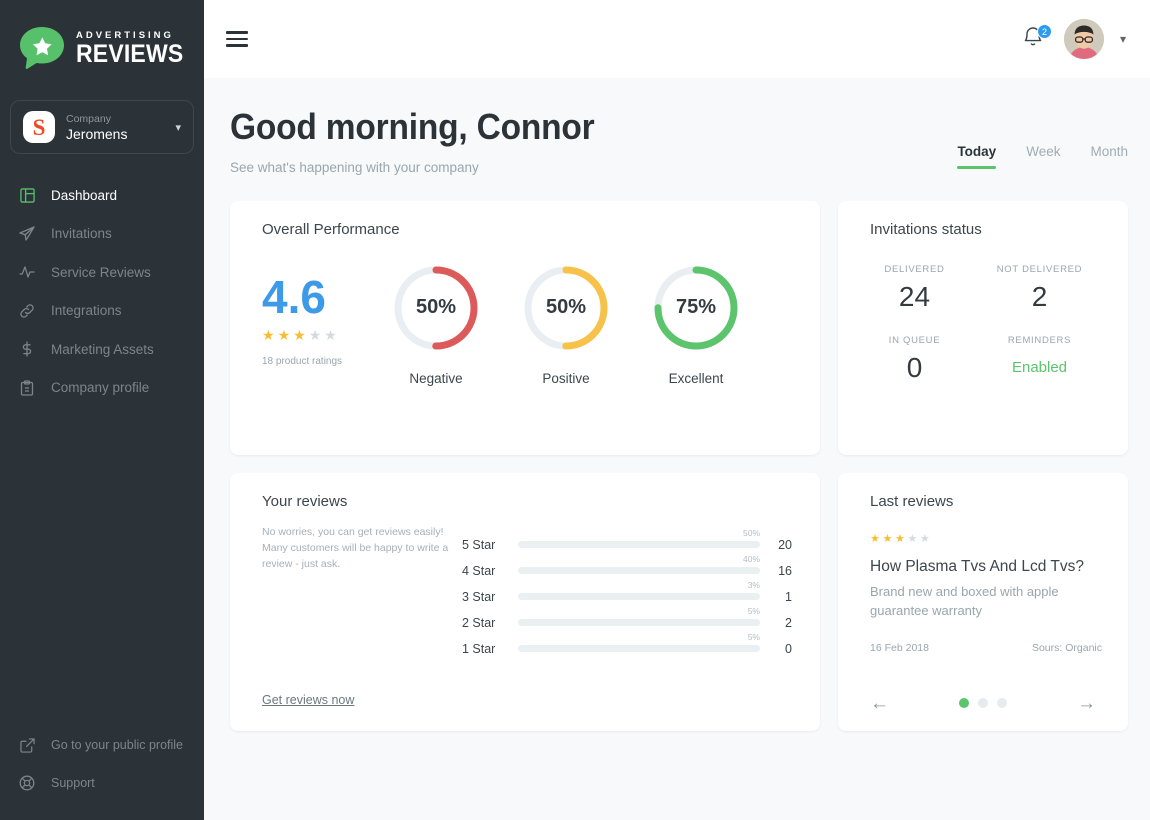 This screenshot has width=1150, height=820. Describe the element at coordinates (27, 195) in the screenshot. I see `dashboard-icon` at that location.